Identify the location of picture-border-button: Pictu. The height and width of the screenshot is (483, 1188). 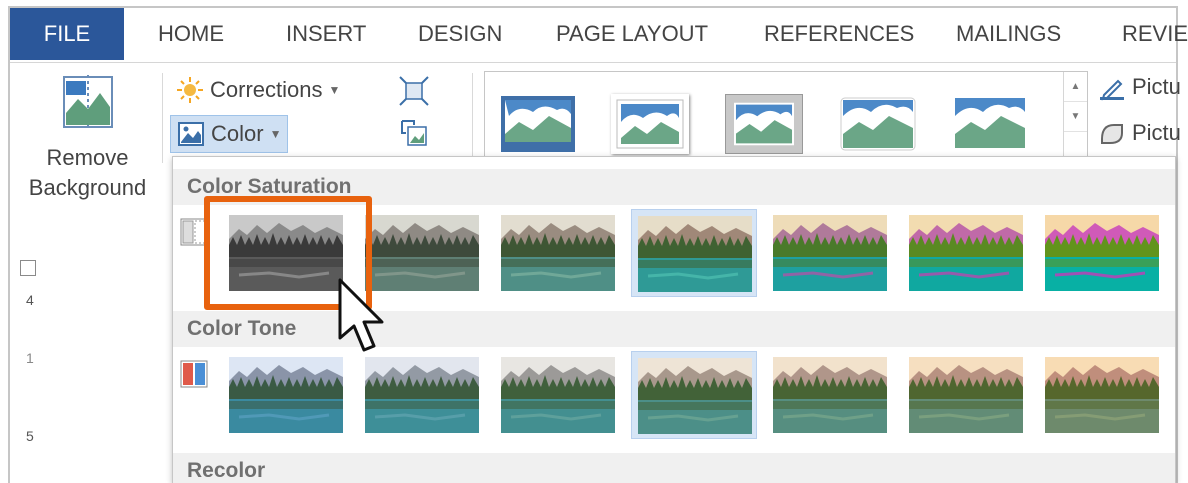
(1139, 87).